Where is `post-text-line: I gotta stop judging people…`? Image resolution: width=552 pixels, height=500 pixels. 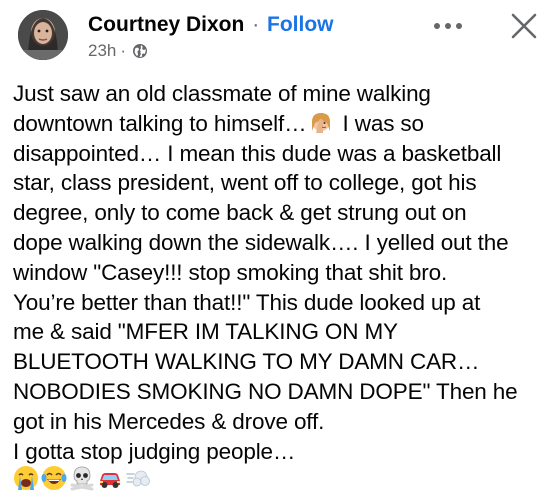 post-text-line: I gotta stop judging people… is located at coordinates (154, 451).